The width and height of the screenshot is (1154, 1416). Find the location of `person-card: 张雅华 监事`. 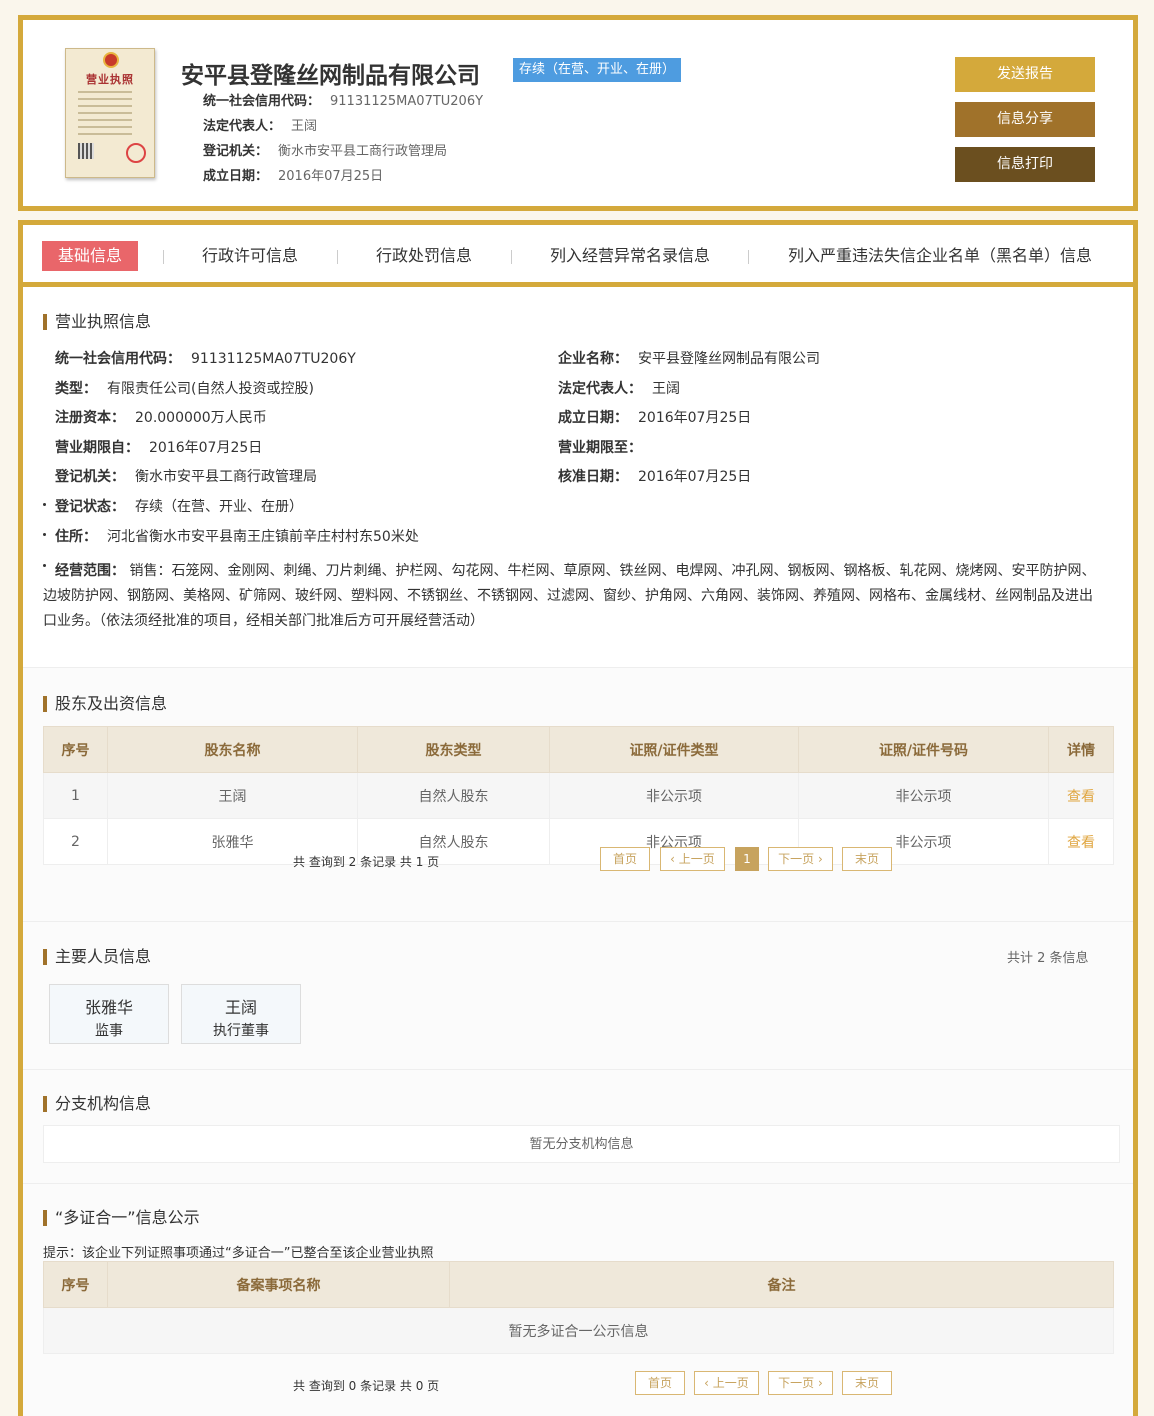

person-card: 张雅华 监事 is located at coordinates (109, 1014).